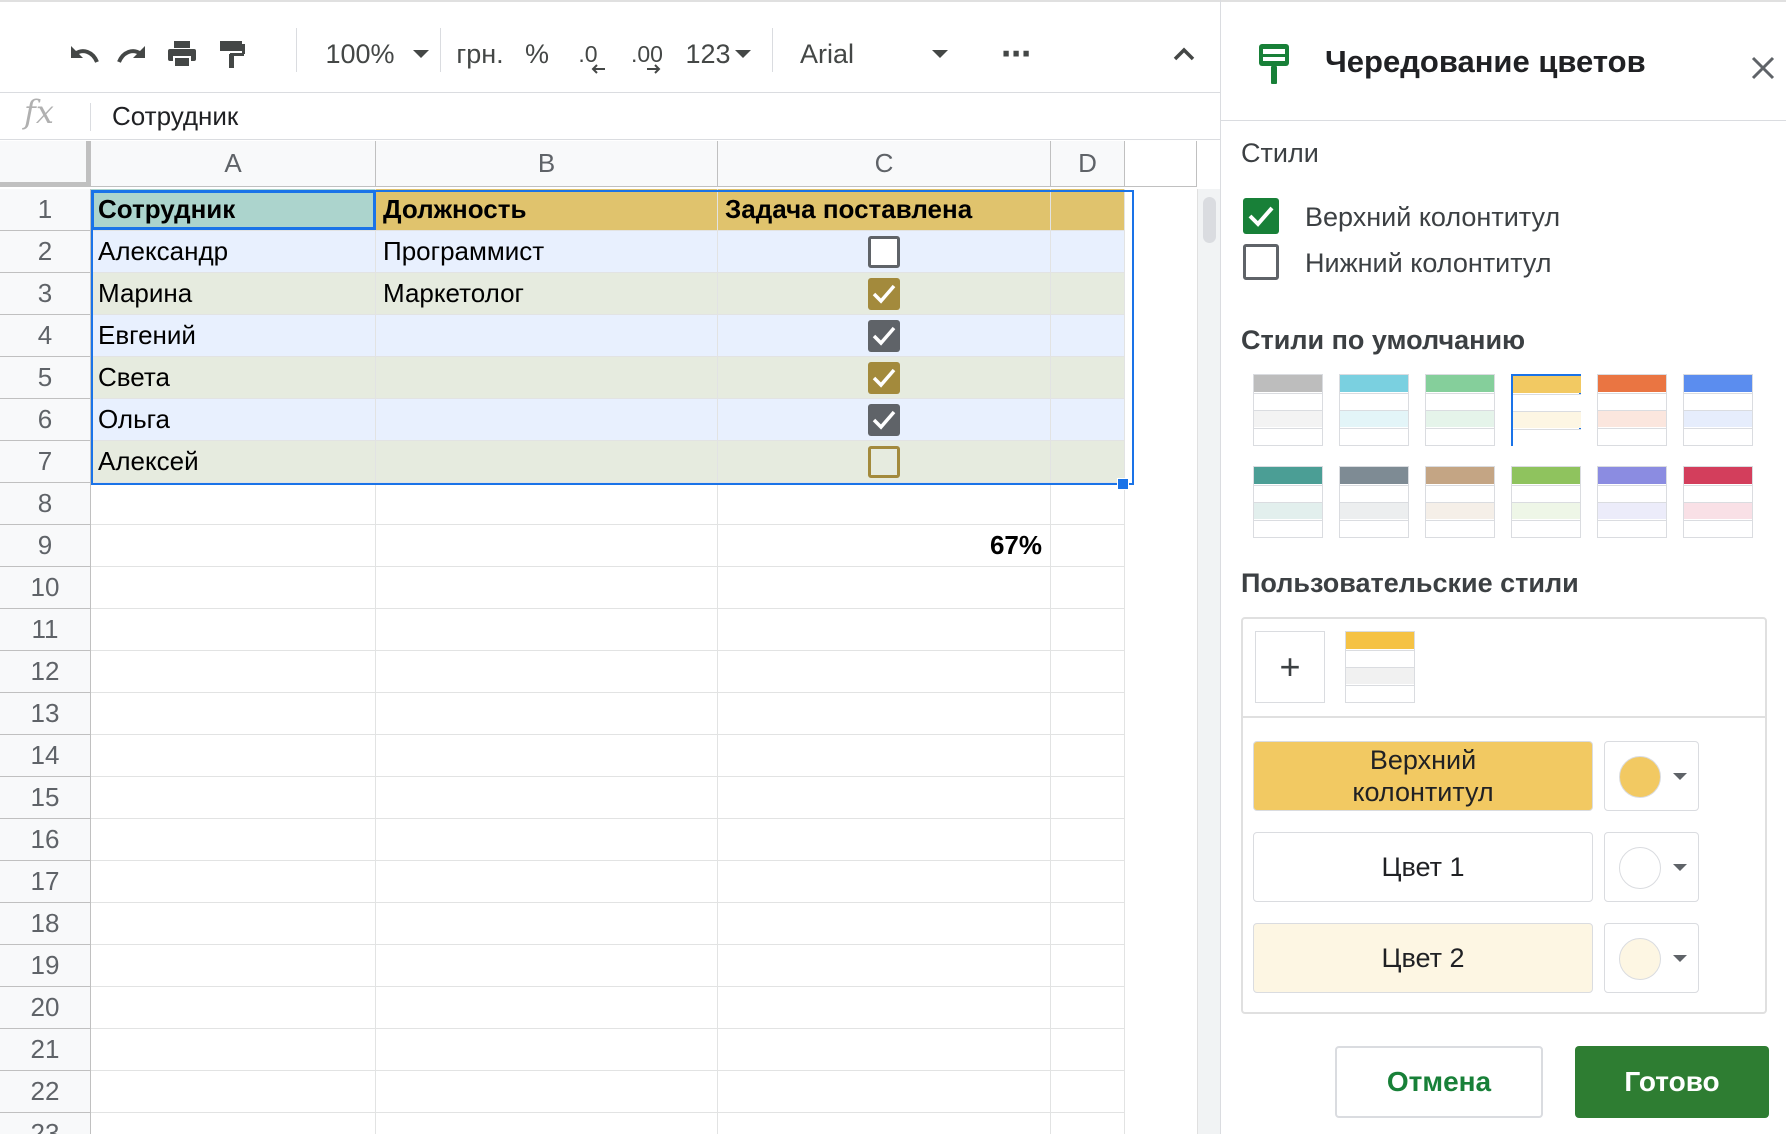 The height and width of the screenshot is (1134, 1786). I want to click on row-header: 19, so click(45, 966).